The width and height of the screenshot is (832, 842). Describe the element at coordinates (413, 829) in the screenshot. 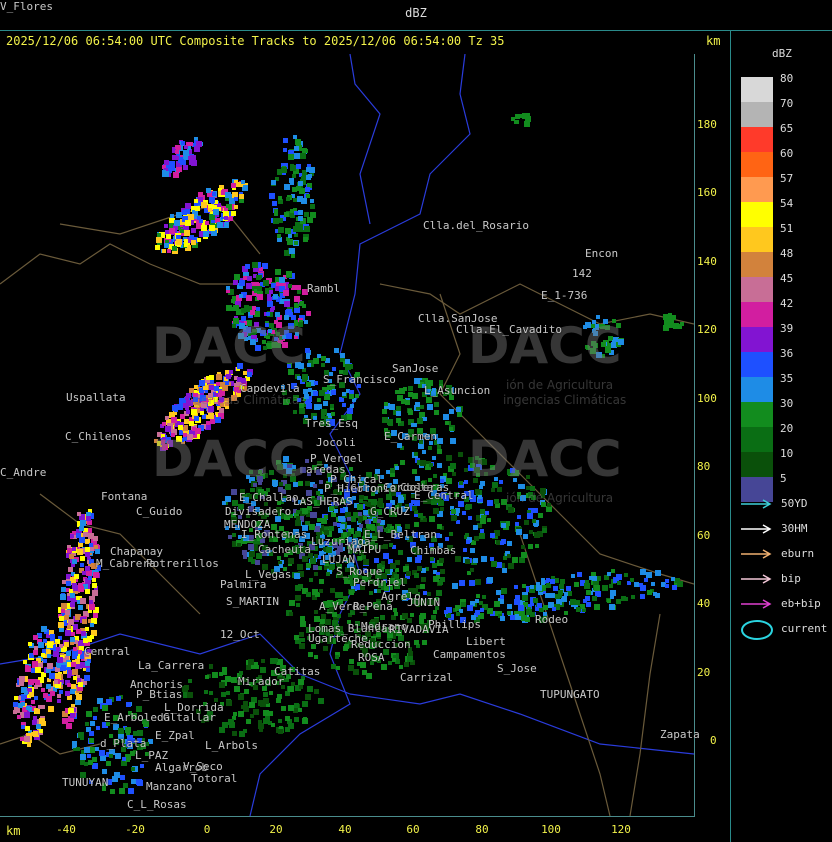

I see `x-tick: 60` at that location.